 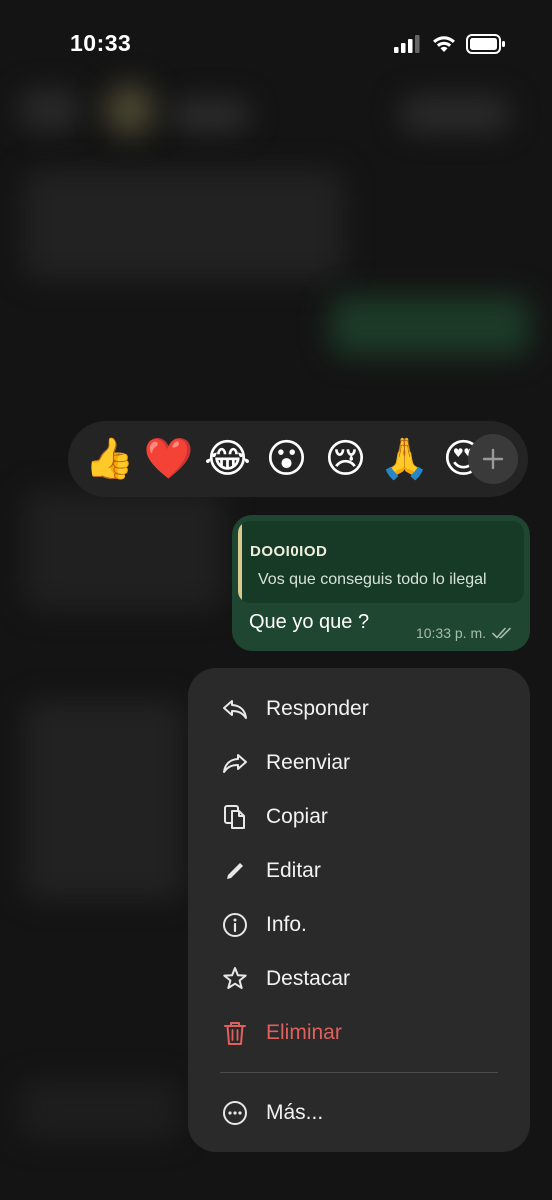 What do you see at coordinates (359, 871) in the screenshot?
I see `menu-item-editar: Editar` at bounding box center [359, 871].